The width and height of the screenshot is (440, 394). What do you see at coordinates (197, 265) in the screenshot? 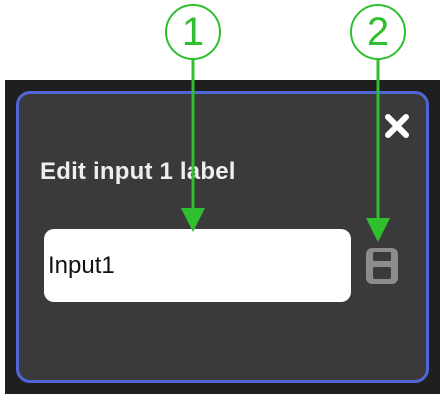
I see `label-input` at bounding box center [197, 265].